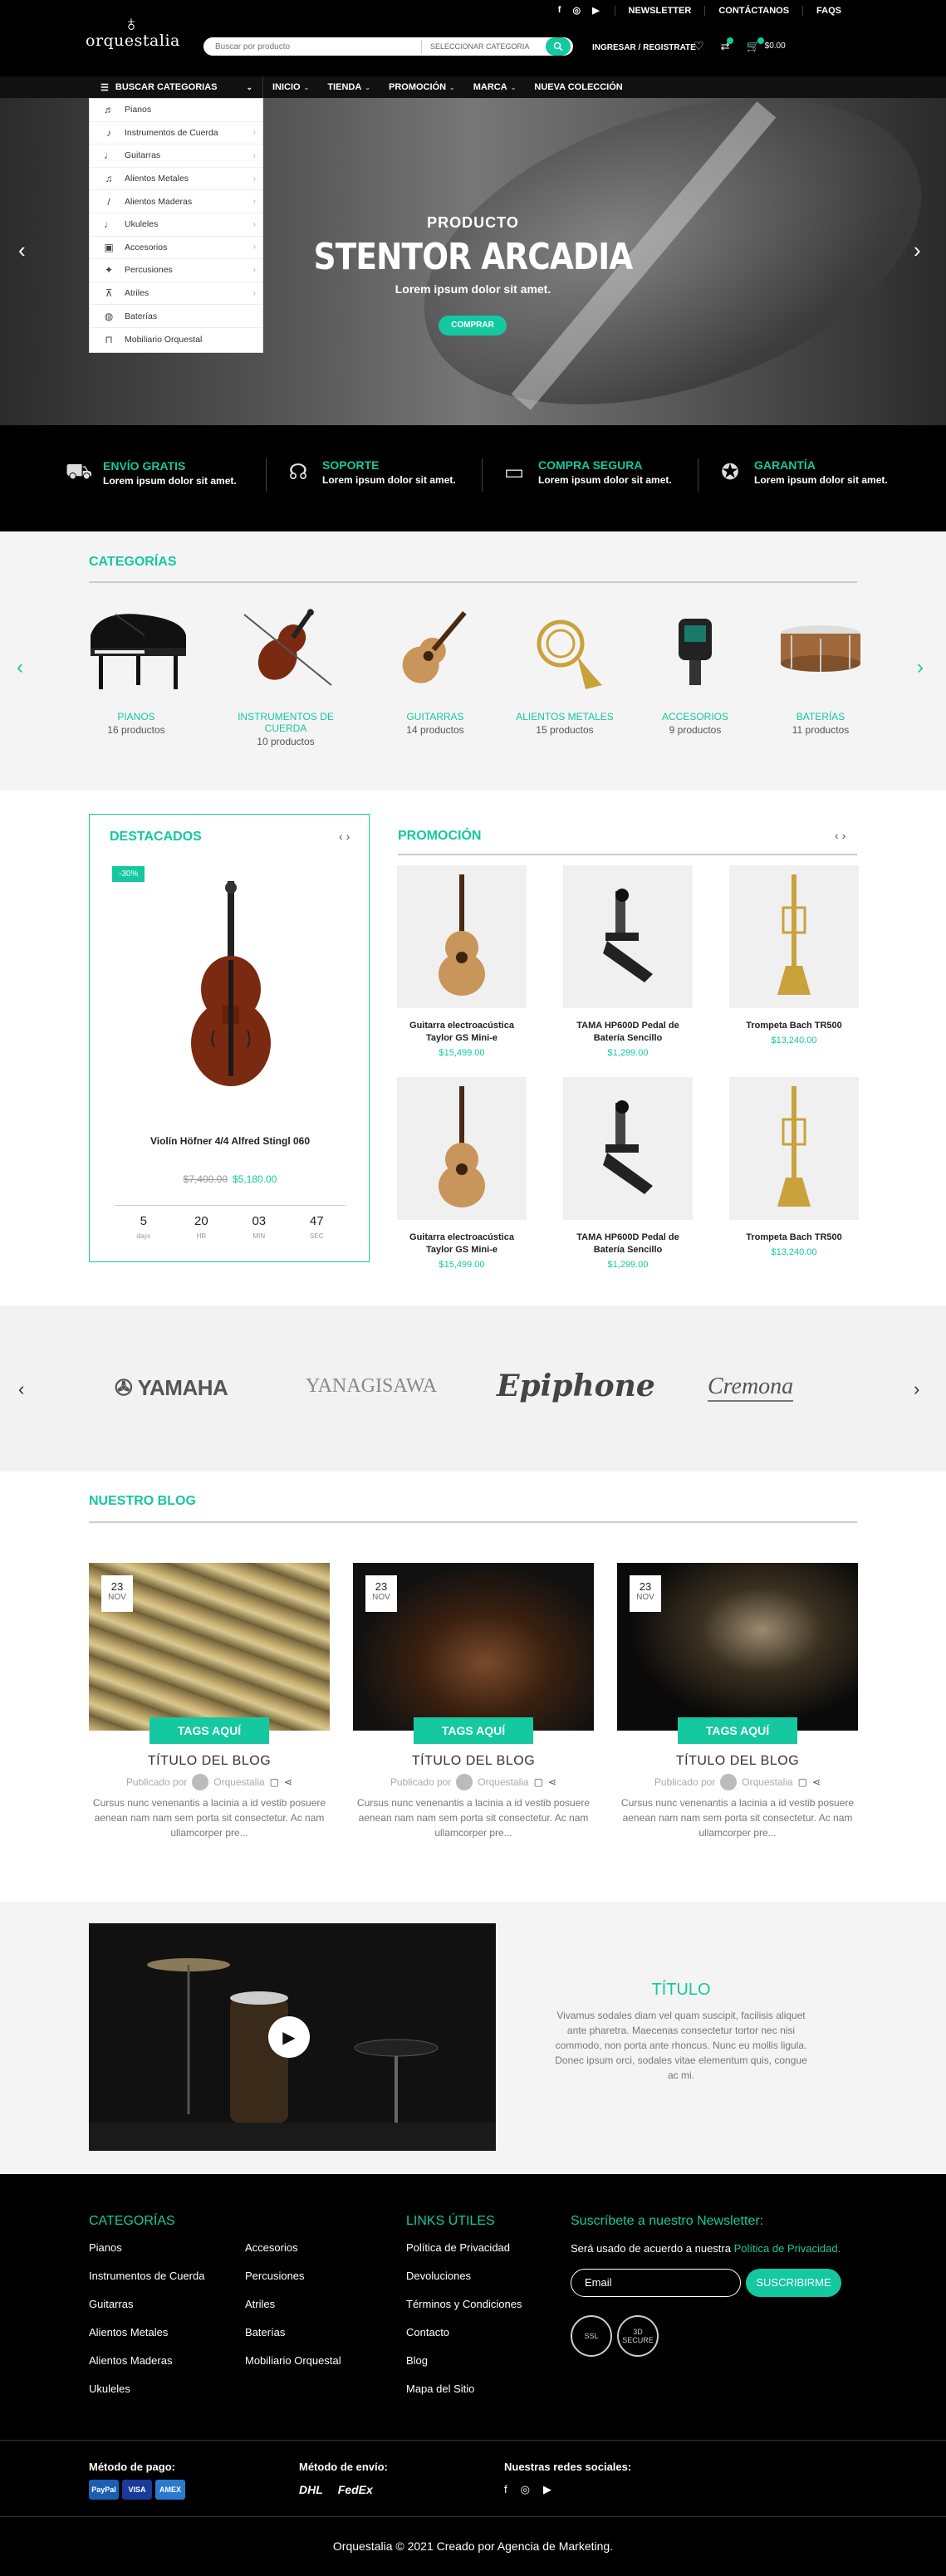 The height and width of the screenshot is (2576, 946). Describe the element at coordinates (146, 2361) in the screenshot. I see `footer-link: Alientos Maderas` at that location.